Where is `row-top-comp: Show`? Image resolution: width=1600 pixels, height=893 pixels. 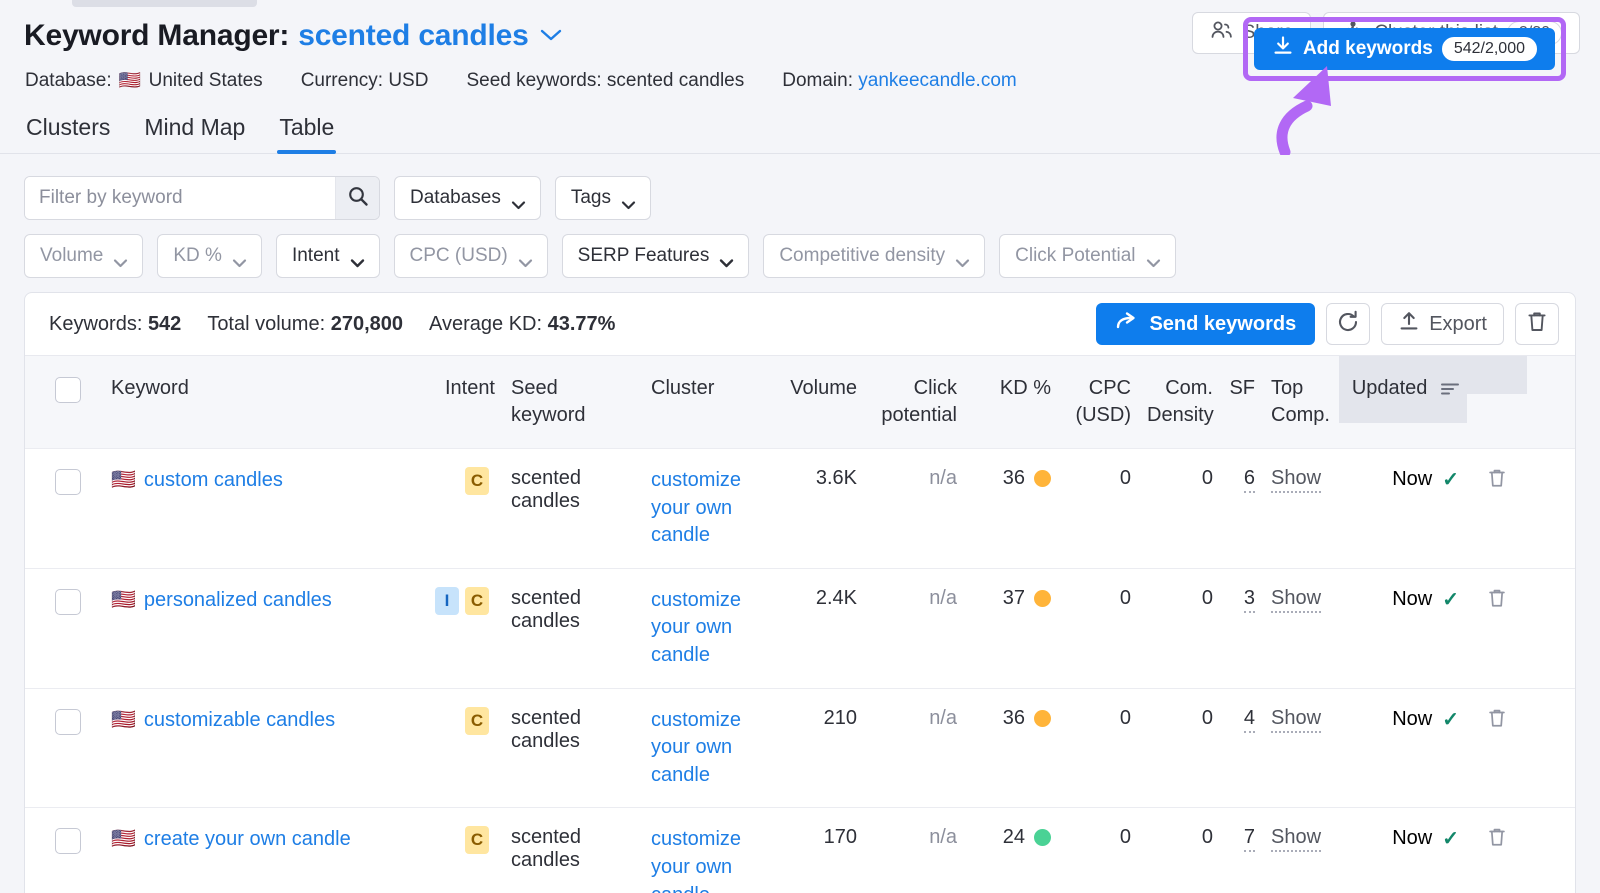 row-top-comp: Show is located at coordinates (1301, 478).